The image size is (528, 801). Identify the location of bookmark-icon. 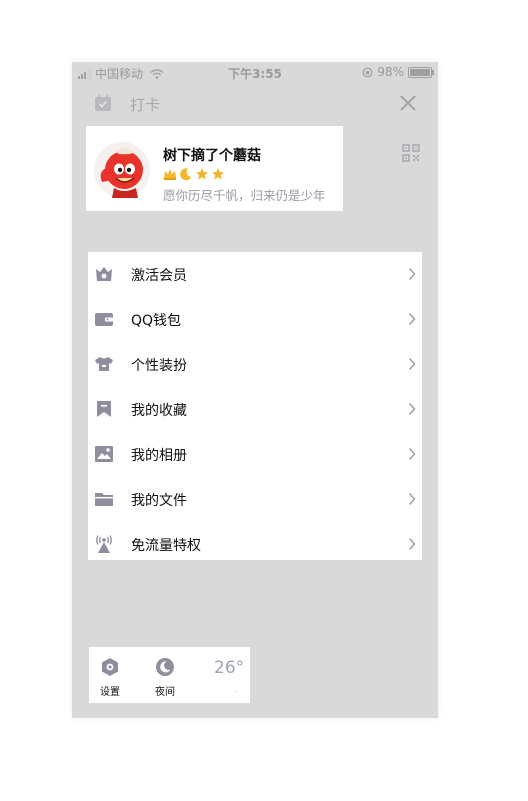
(104, 409).